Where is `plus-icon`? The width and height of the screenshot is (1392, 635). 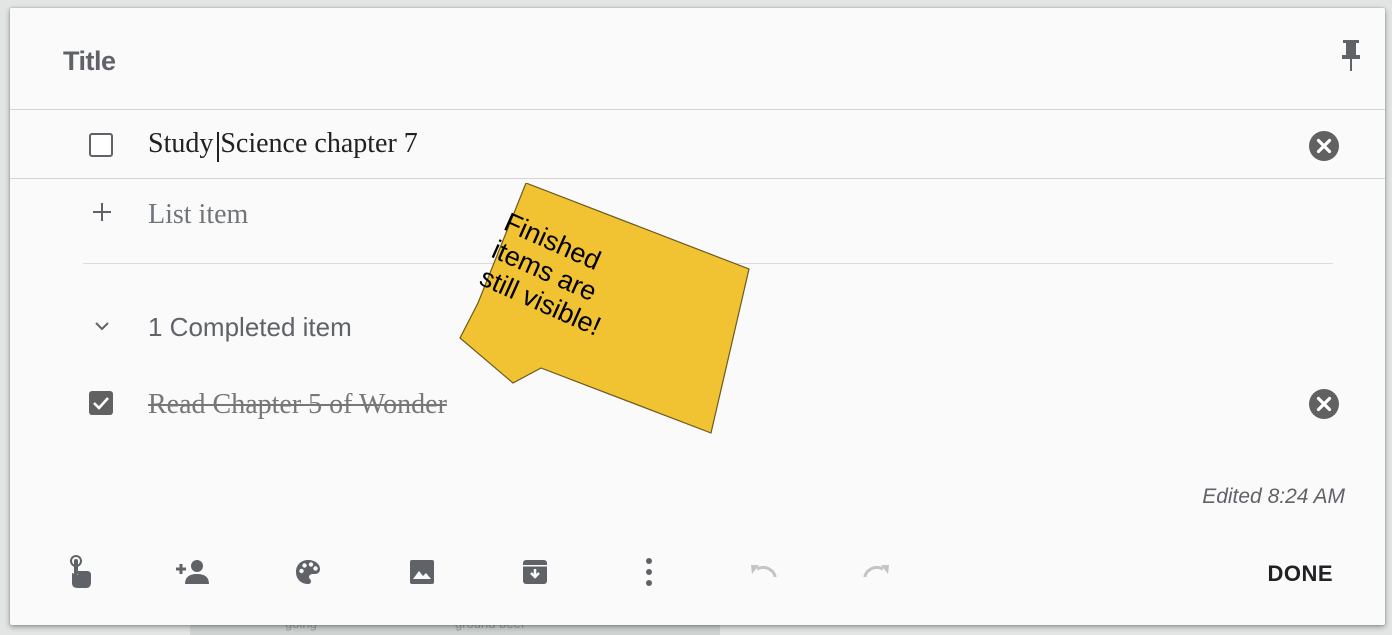
plus-icon is located at coordinates (102, 212).